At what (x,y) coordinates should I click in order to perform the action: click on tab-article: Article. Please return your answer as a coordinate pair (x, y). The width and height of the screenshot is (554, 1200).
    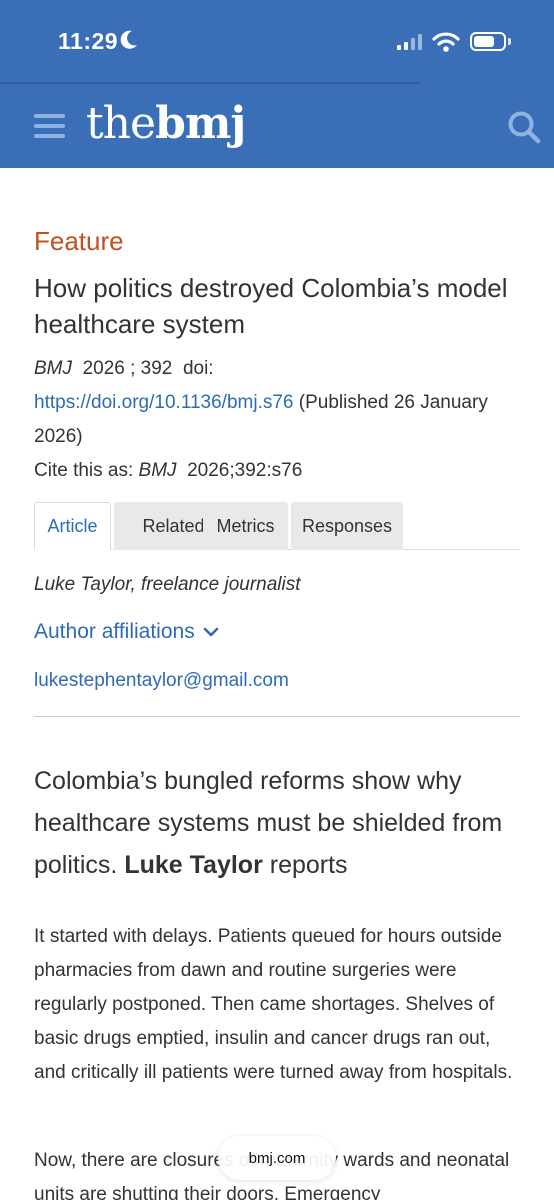
    Looking at the image, I should click on (72, 526).